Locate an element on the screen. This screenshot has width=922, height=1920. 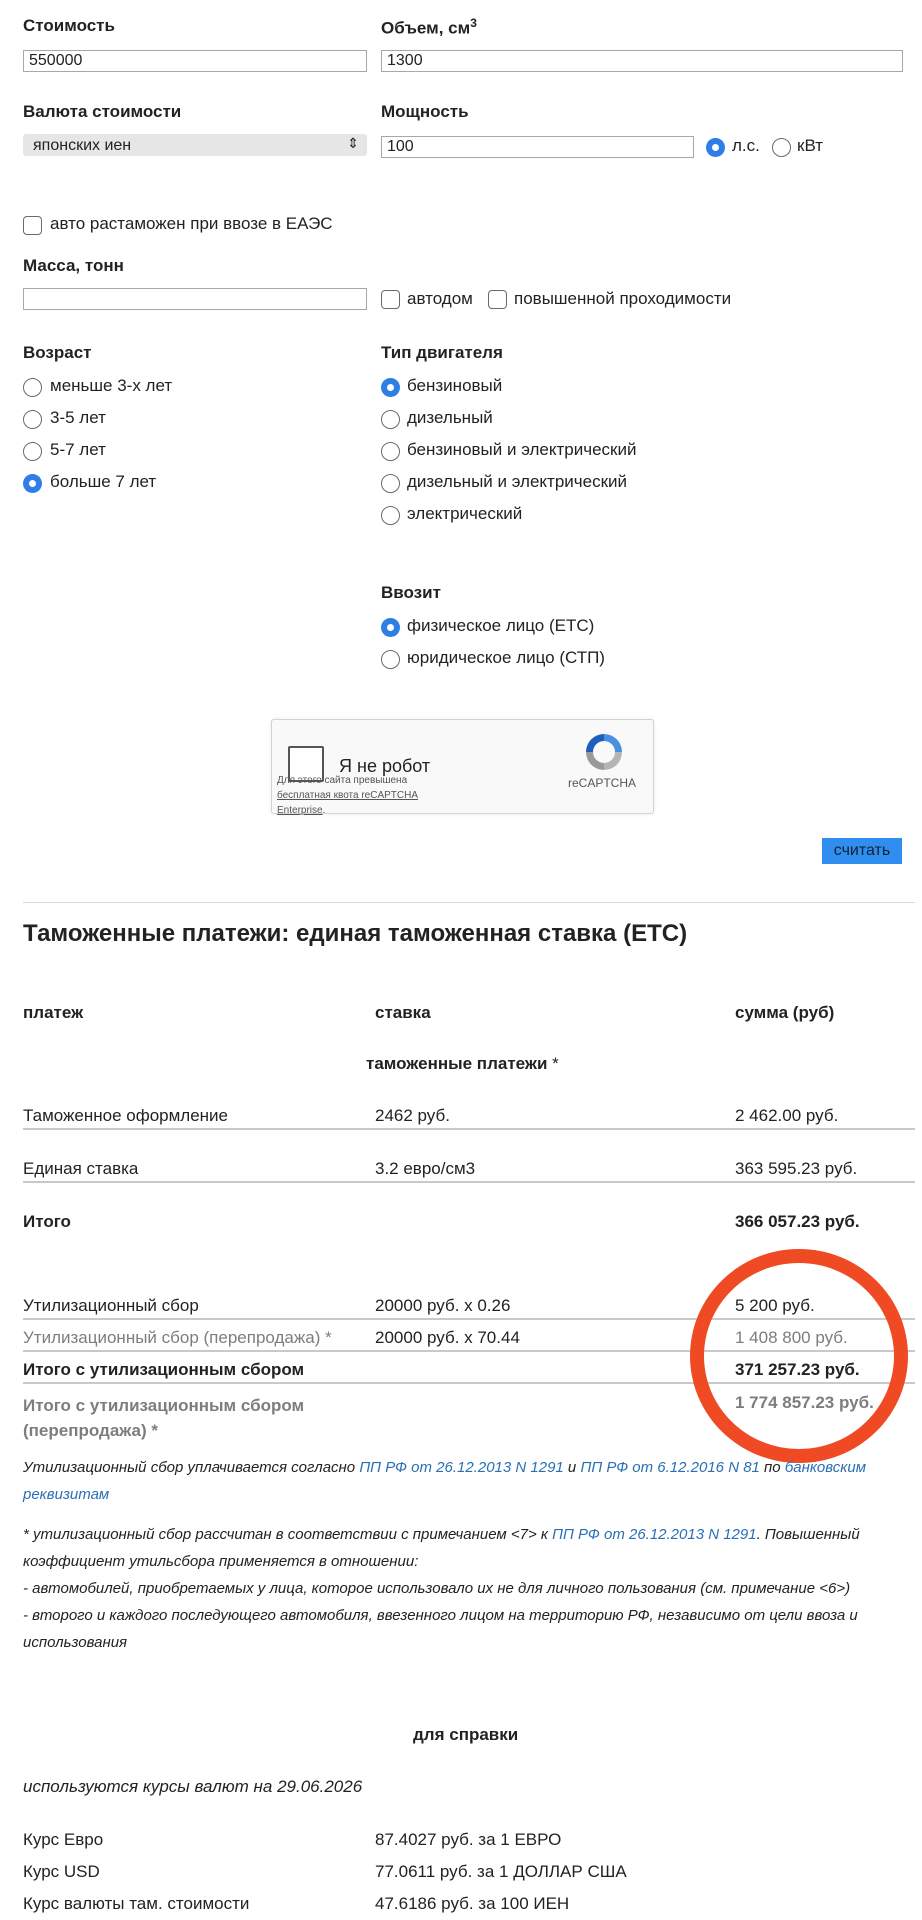
engine-radio-petrol is located at coordinates (390, 387).